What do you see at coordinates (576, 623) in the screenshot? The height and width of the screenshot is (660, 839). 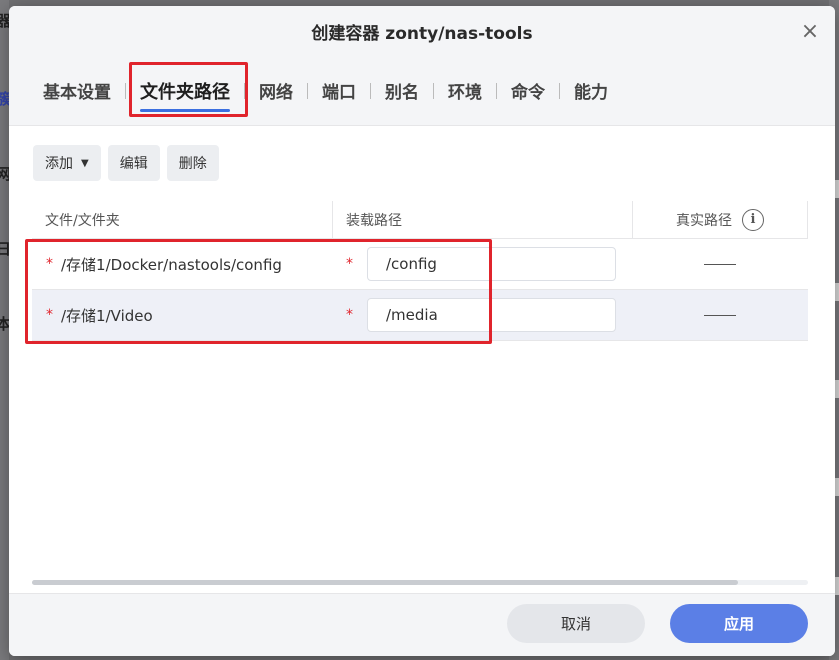 I see `cancel-button: 取消` at bounding box center [576, 623].